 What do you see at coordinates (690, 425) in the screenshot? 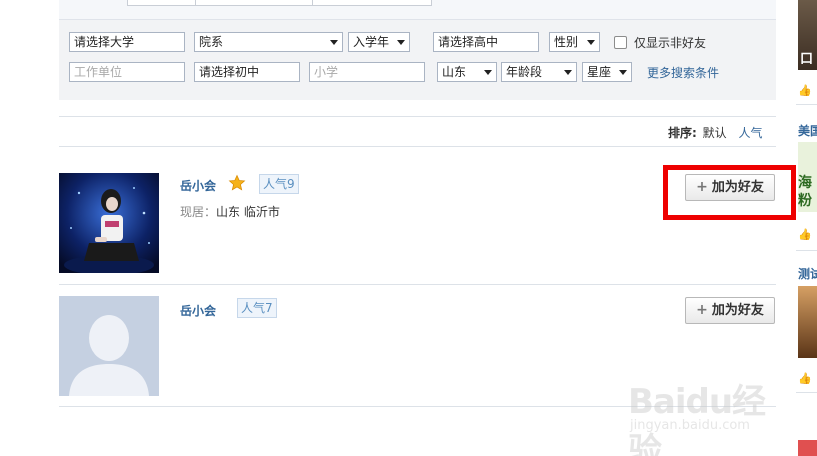
I see `watermark-sub: jingyan.baidu.com` at bounding box center [690, 425].